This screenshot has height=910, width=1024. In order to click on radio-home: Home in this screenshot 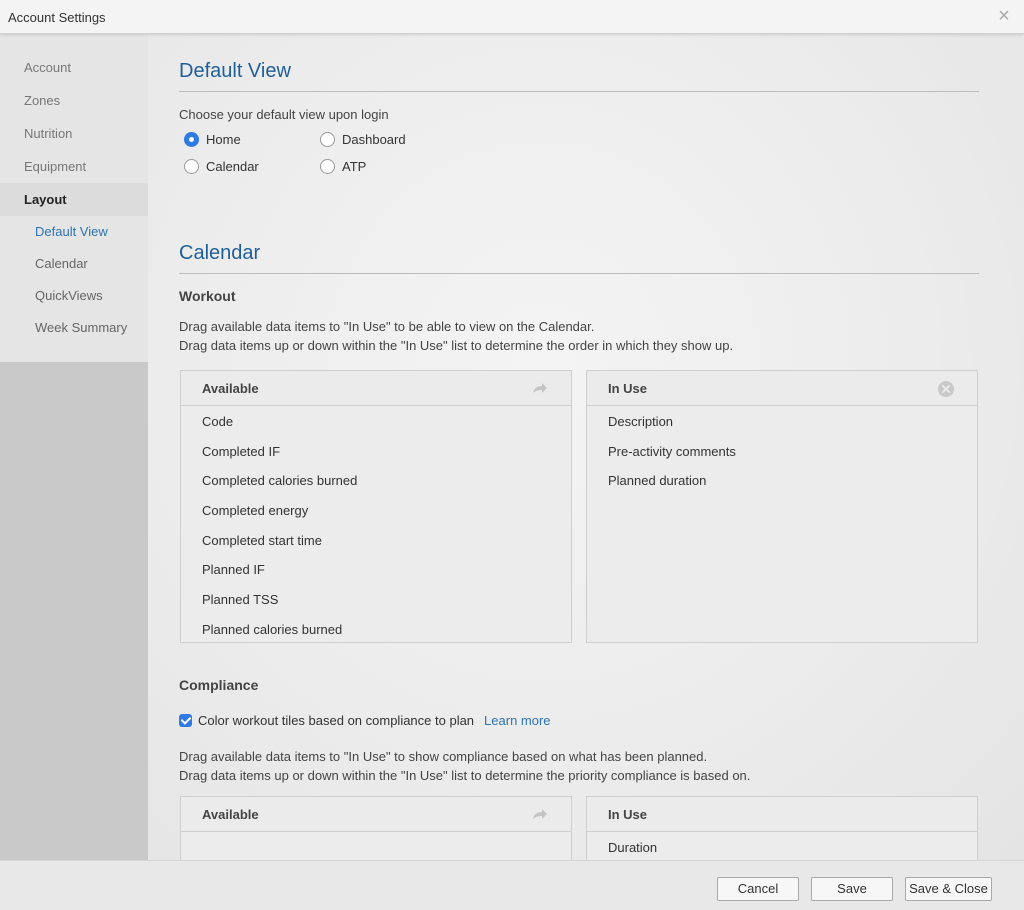, I will do `click(212, 139)`.